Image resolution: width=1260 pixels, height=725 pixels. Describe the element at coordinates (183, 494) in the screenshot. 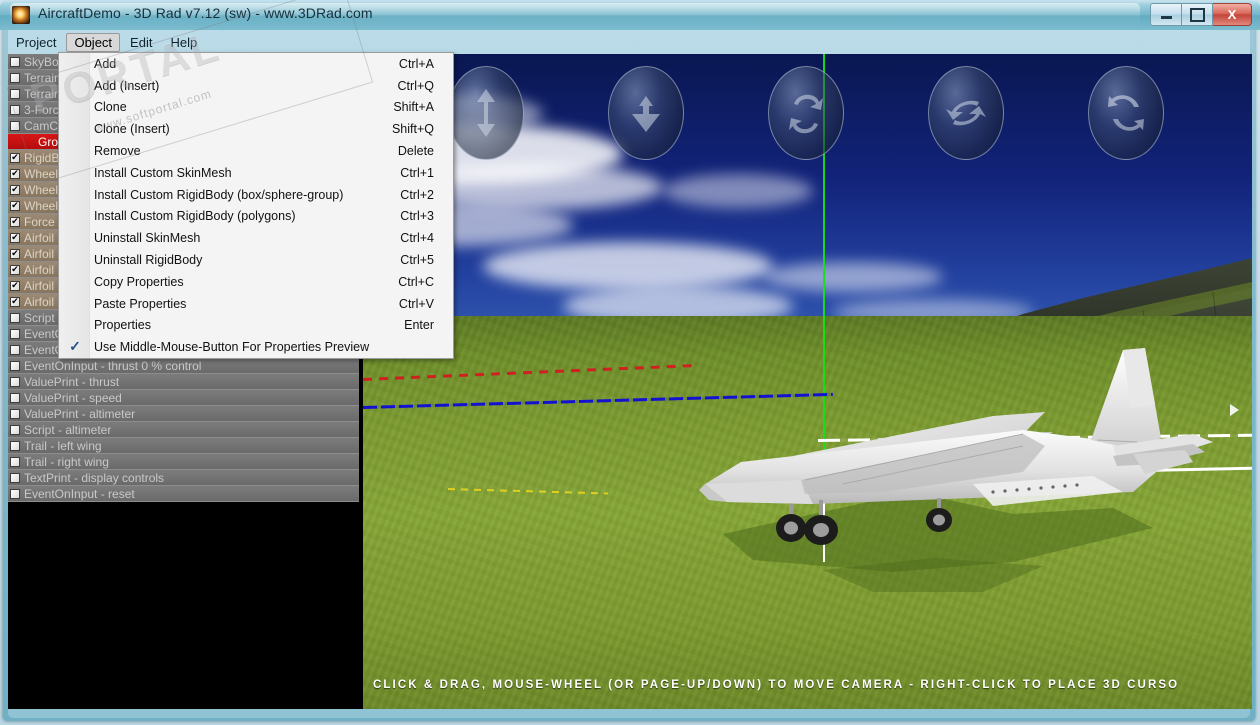

I see `object-list-row: EventOnInput - reset` at that location.